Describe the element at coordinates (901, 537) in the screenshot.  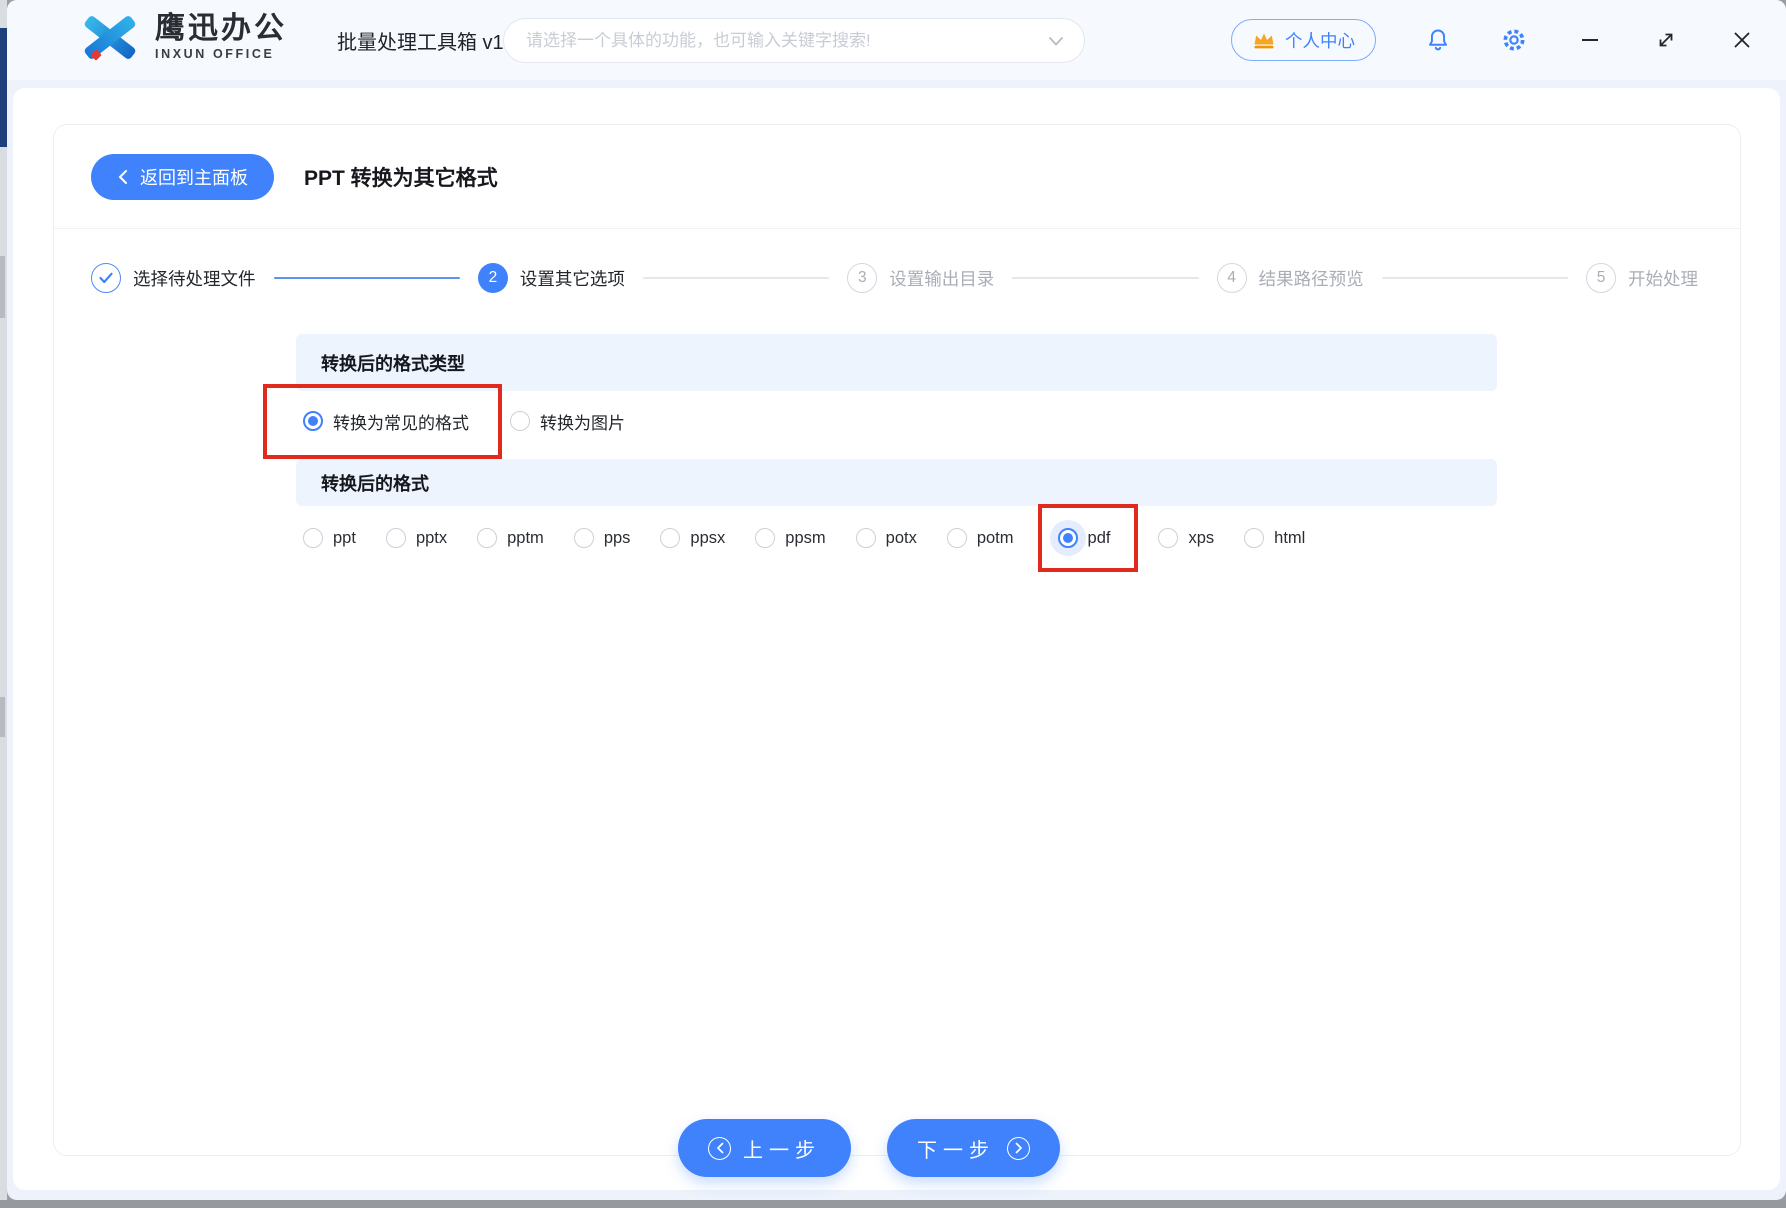
I see `radio-label: potx` at that location.